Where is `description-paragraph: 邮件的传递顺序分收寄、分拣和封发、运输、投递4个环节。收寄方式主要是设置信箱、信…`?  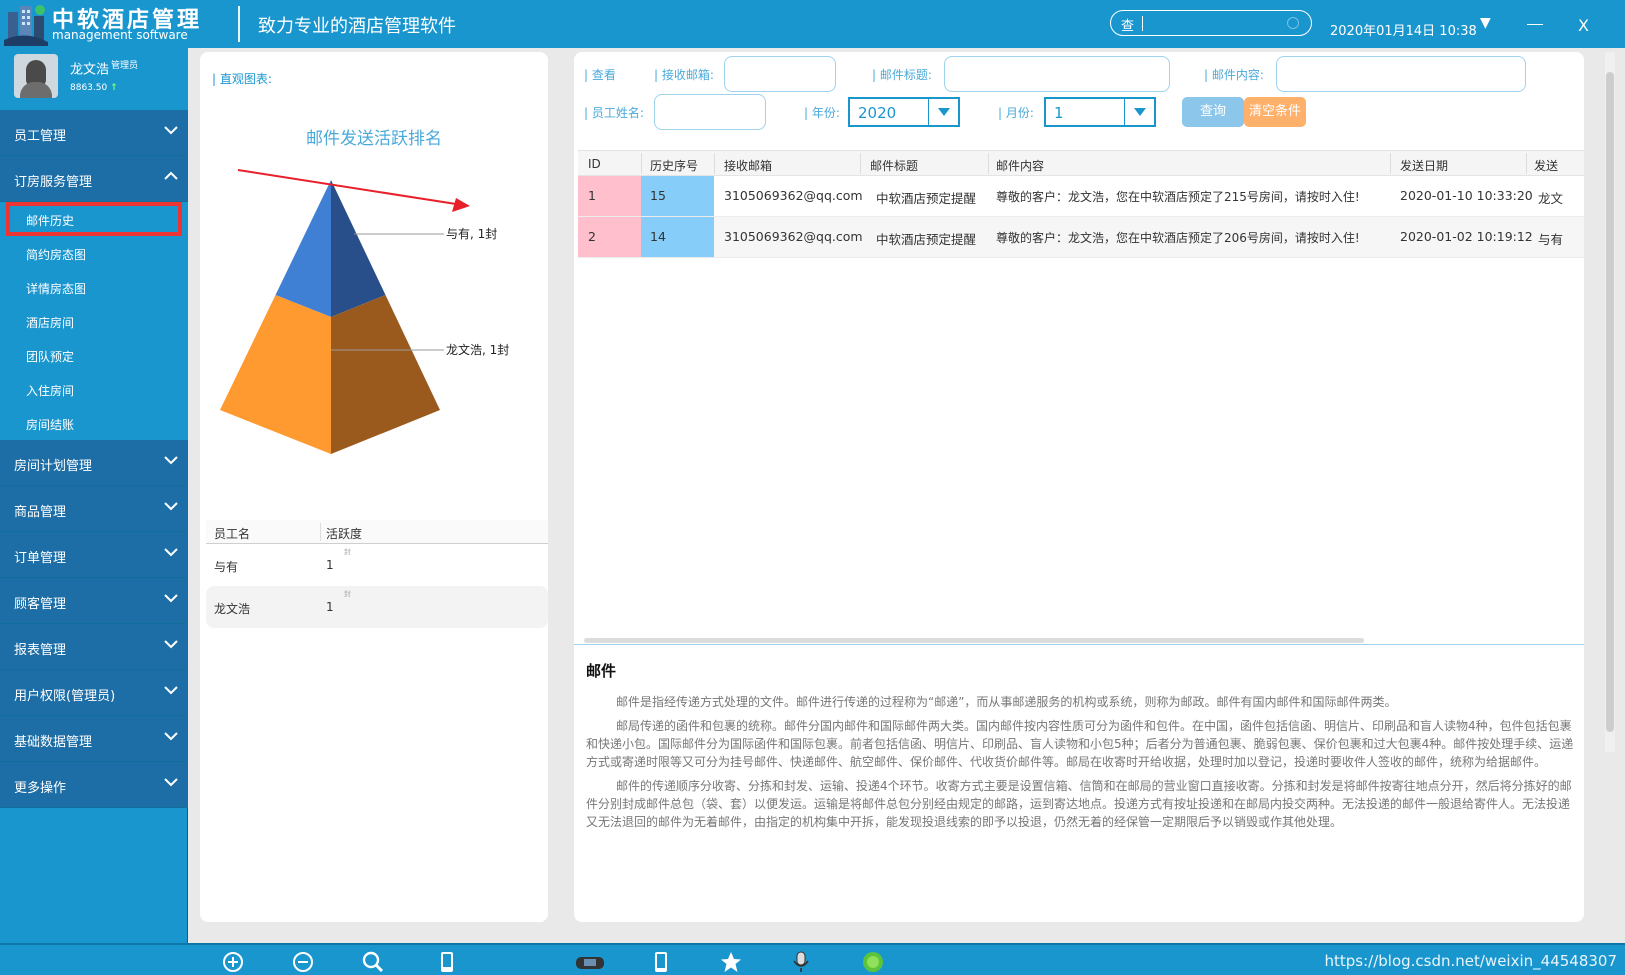
description-paragraph: 邮件的传递顺序分收寄、分拣和封发、运输、投递4个环节。收寄方式主要是设置信箱、信… is located at coordinates (1079, 804).